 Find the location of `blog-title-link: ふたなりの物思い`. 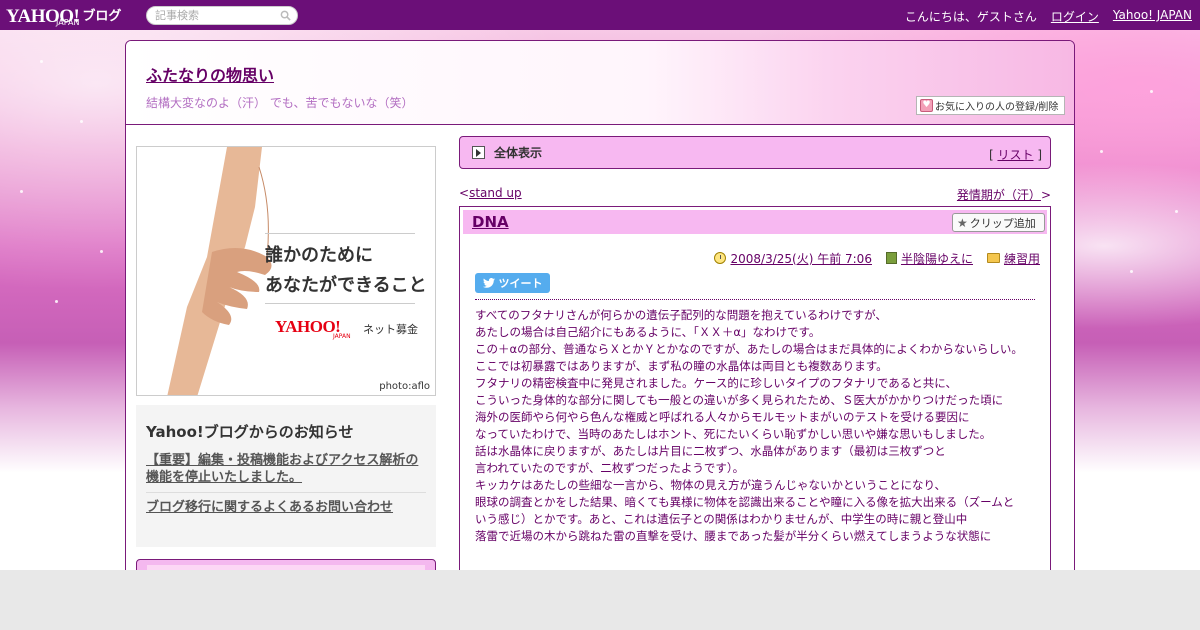

blog-title-link: ふたなりの物思い is located at coordinates (210, 74).